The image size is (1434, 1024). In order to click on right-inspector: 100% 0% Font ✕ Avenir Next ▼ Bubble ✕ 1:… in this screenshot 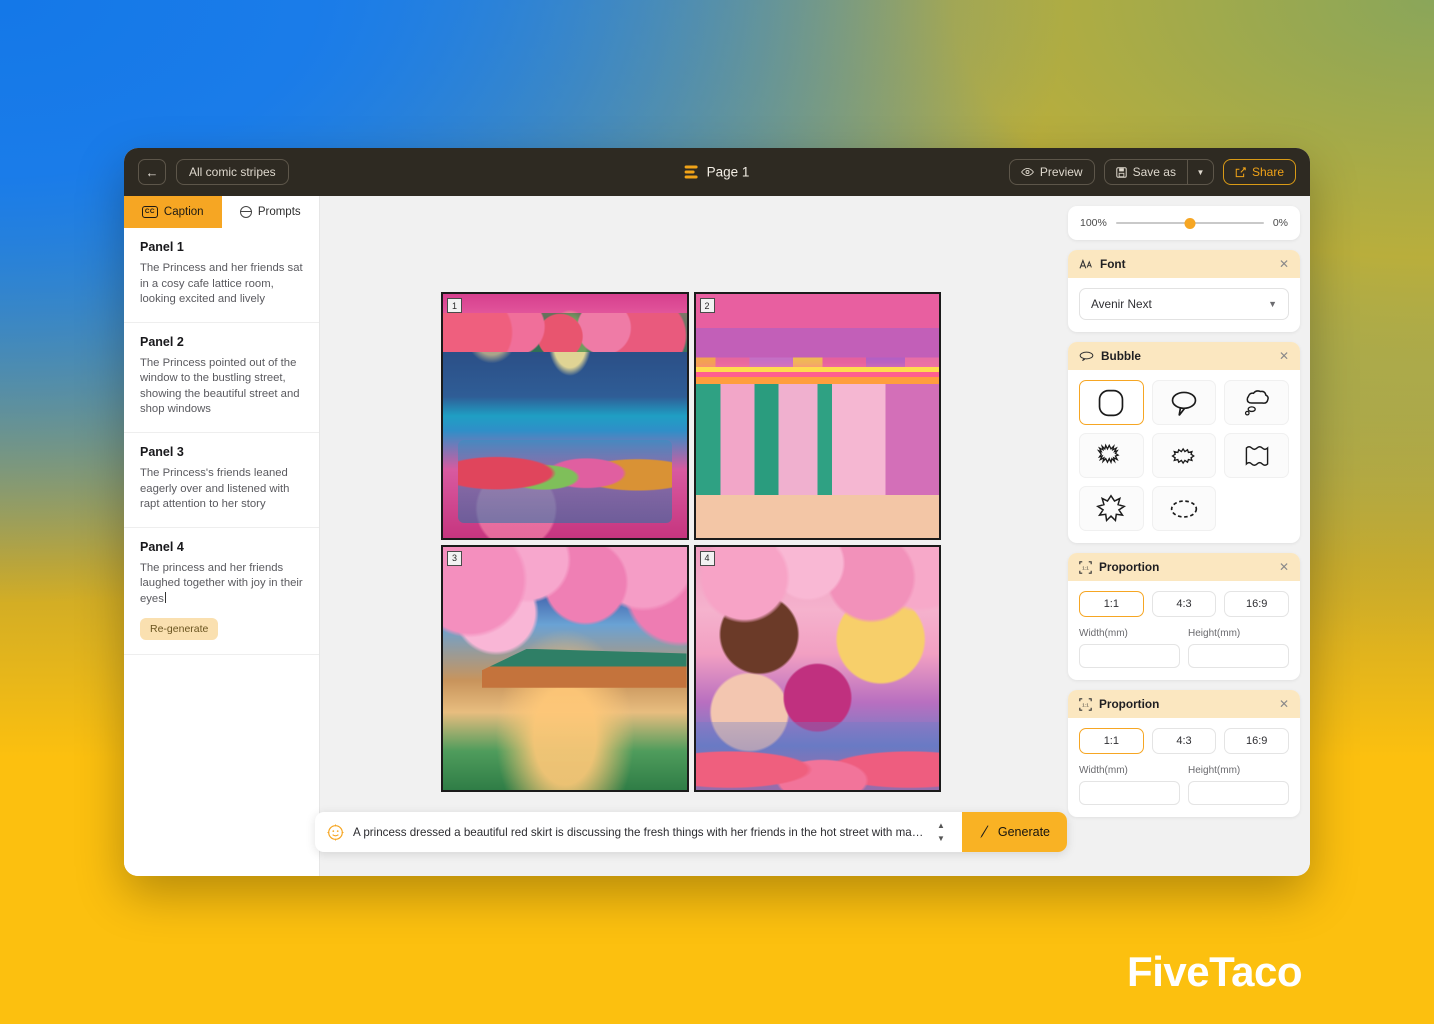, I will do `click(1186, 536)`.